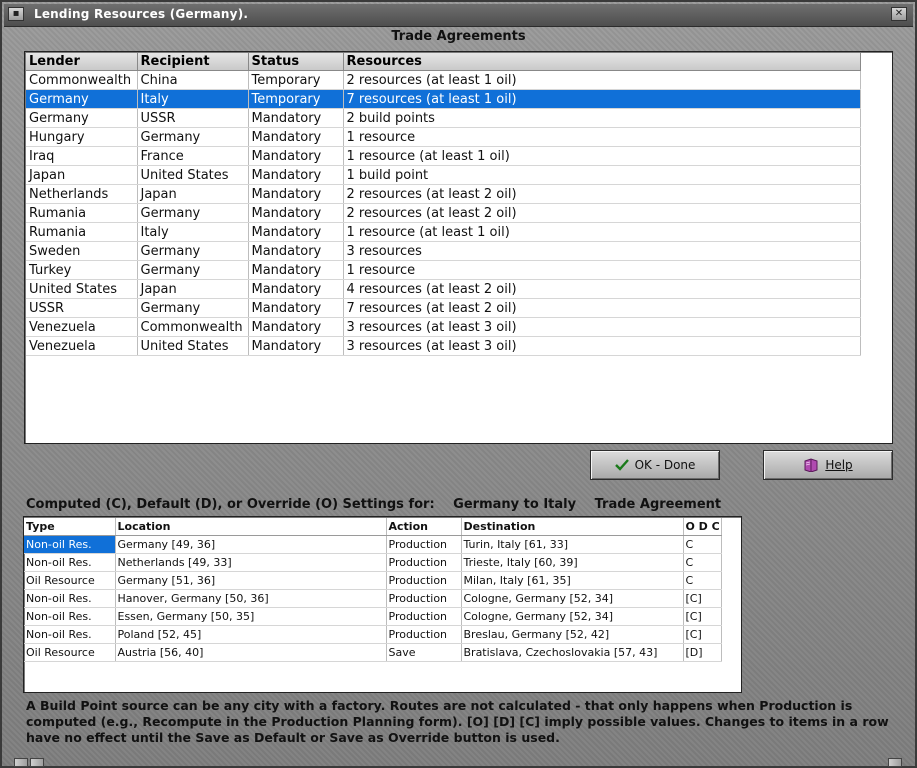 This screenshot has width=917, height=768. Describe the element at coordinates (572, 598) in the screenshot. I see `settings-cell-destination: Cologne, Germany [52, 34]` at that location.